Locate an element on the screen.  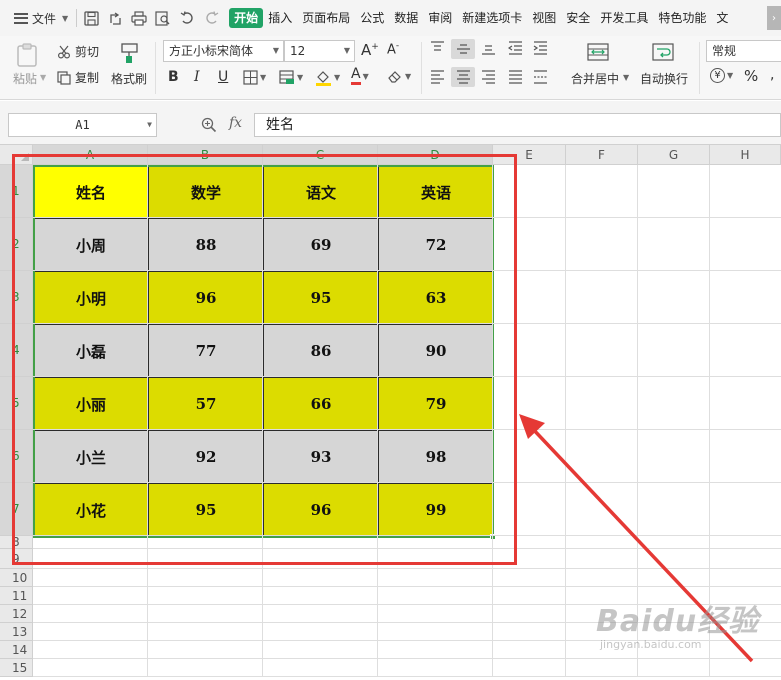
undo-icon is located at coordinates (187, 18).